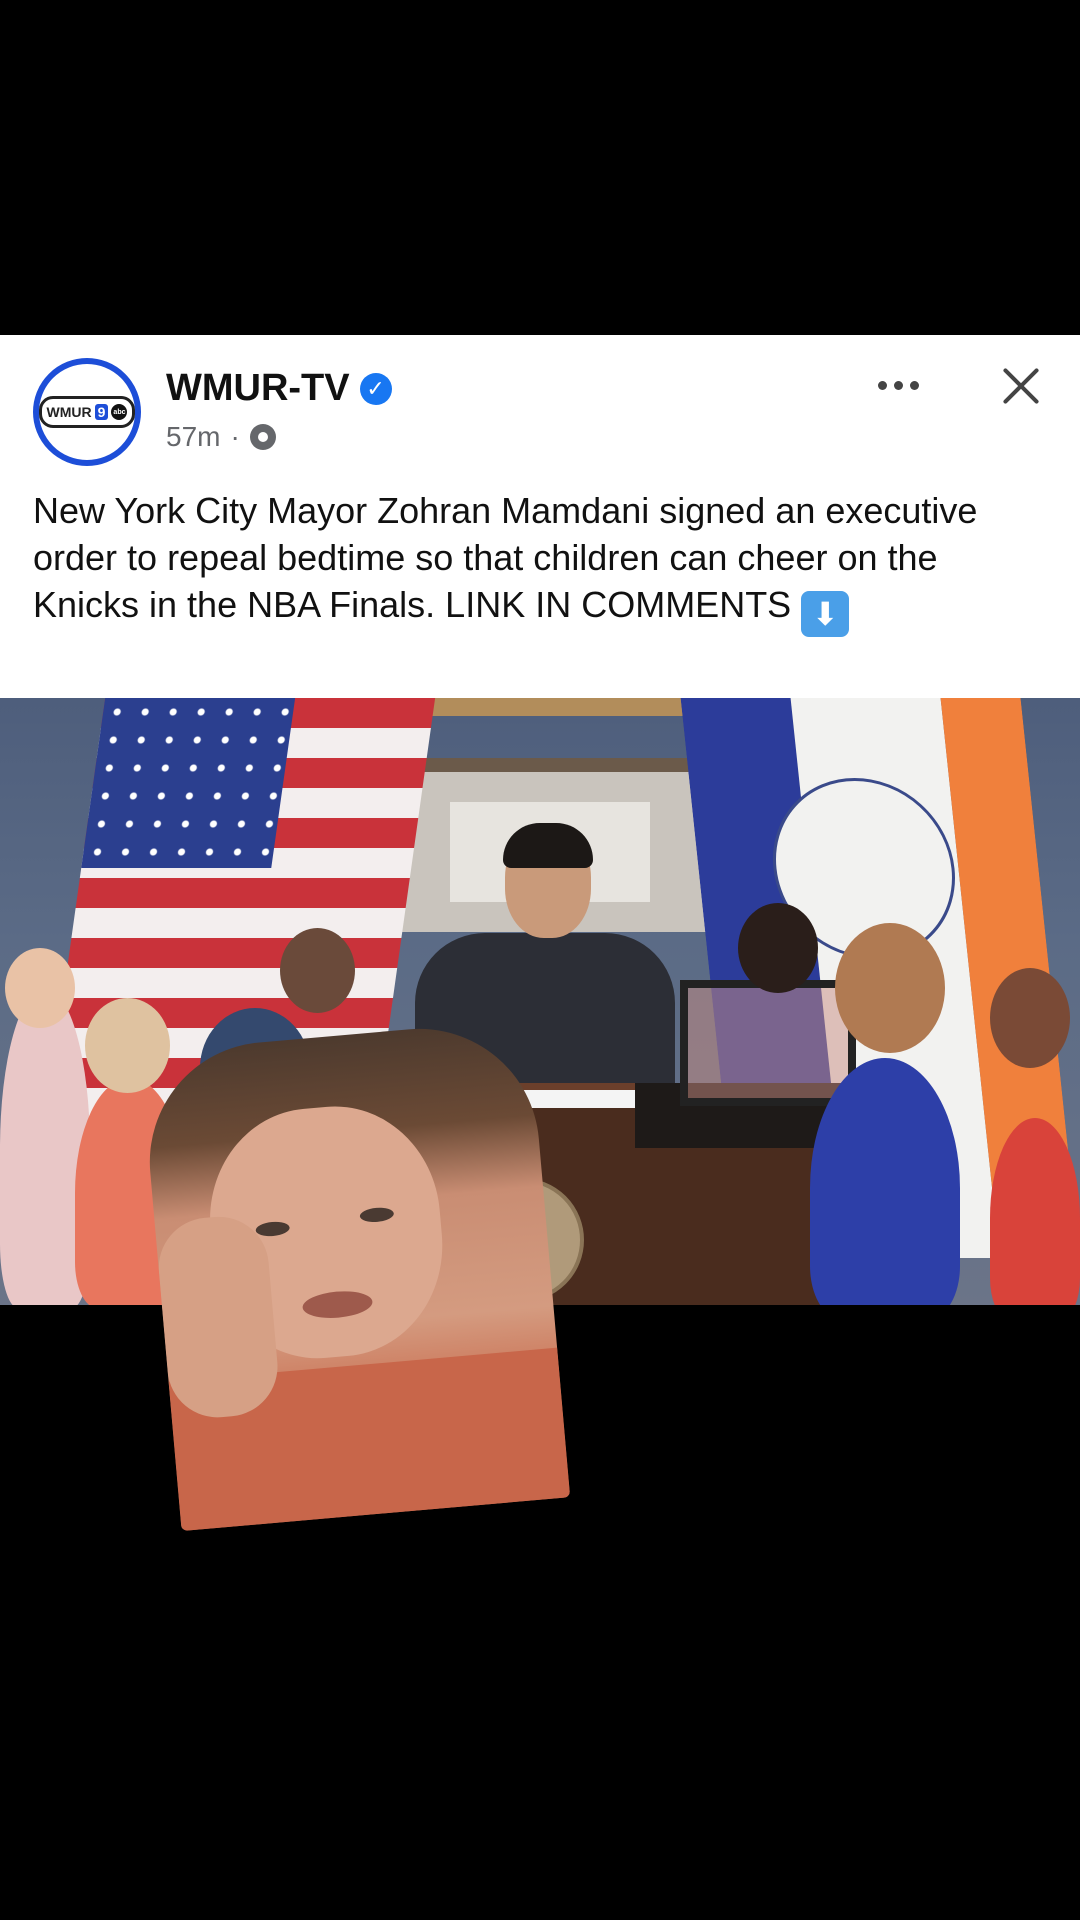  I want to click on page-avatar: WMUR 9 abc, so click(87, 412).